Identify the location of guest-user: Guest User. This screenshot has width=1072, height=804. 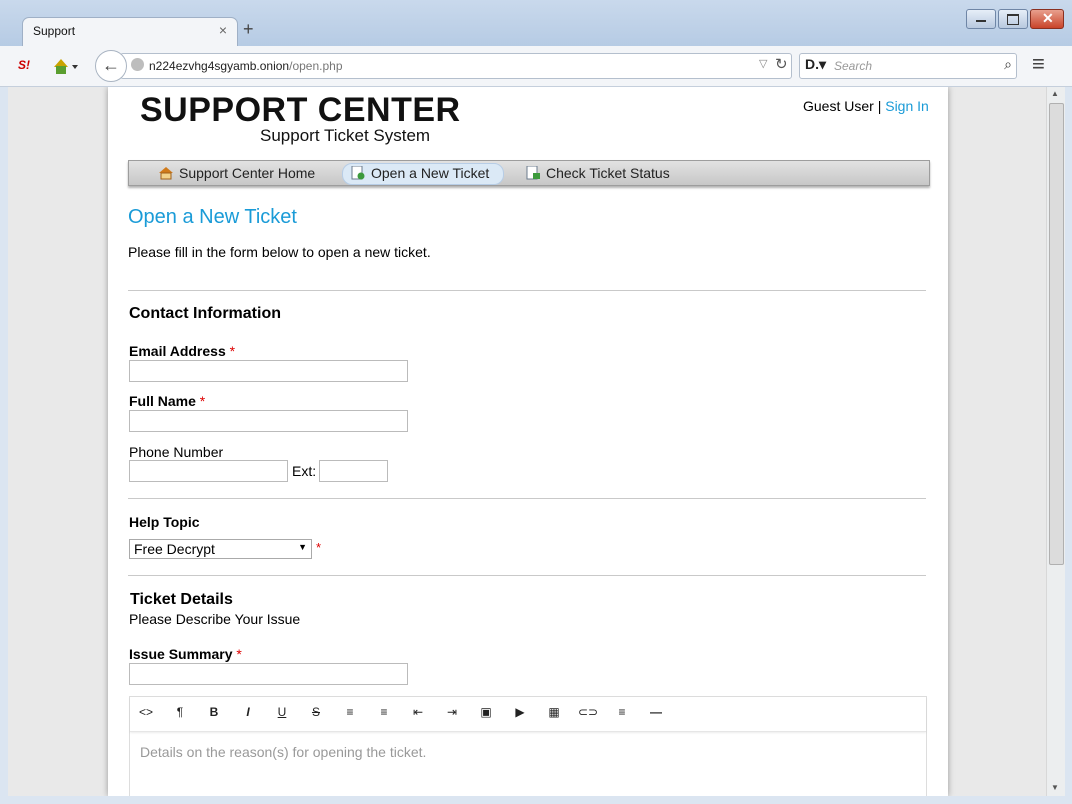
(838, 106).